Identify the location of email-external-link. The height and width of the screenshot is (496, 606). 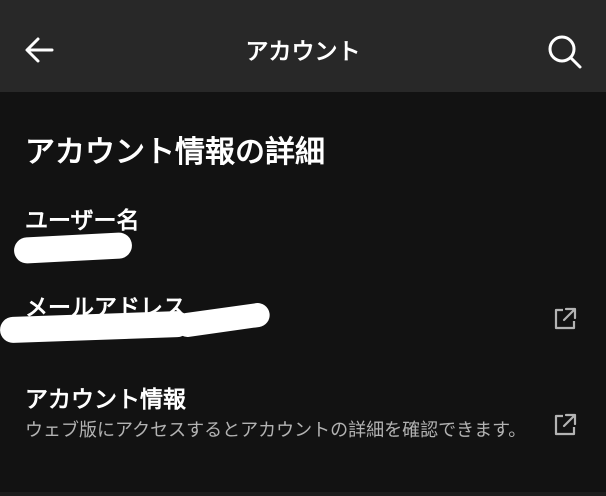
(565, 319).